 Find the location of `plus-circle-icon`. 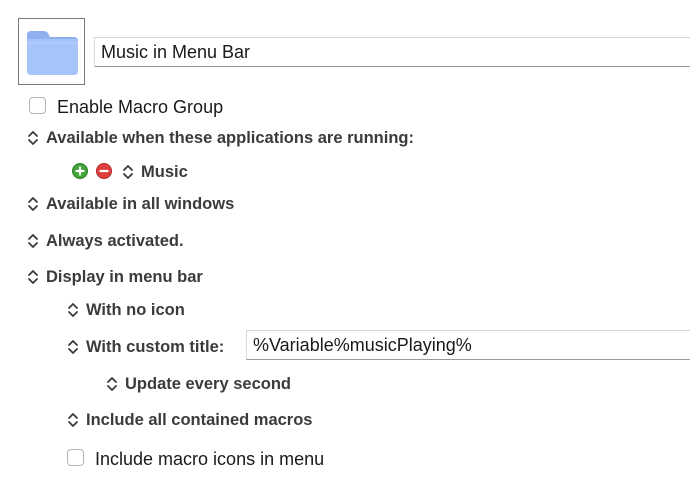

plus-circle-icon is located at coordinates (80, 171).